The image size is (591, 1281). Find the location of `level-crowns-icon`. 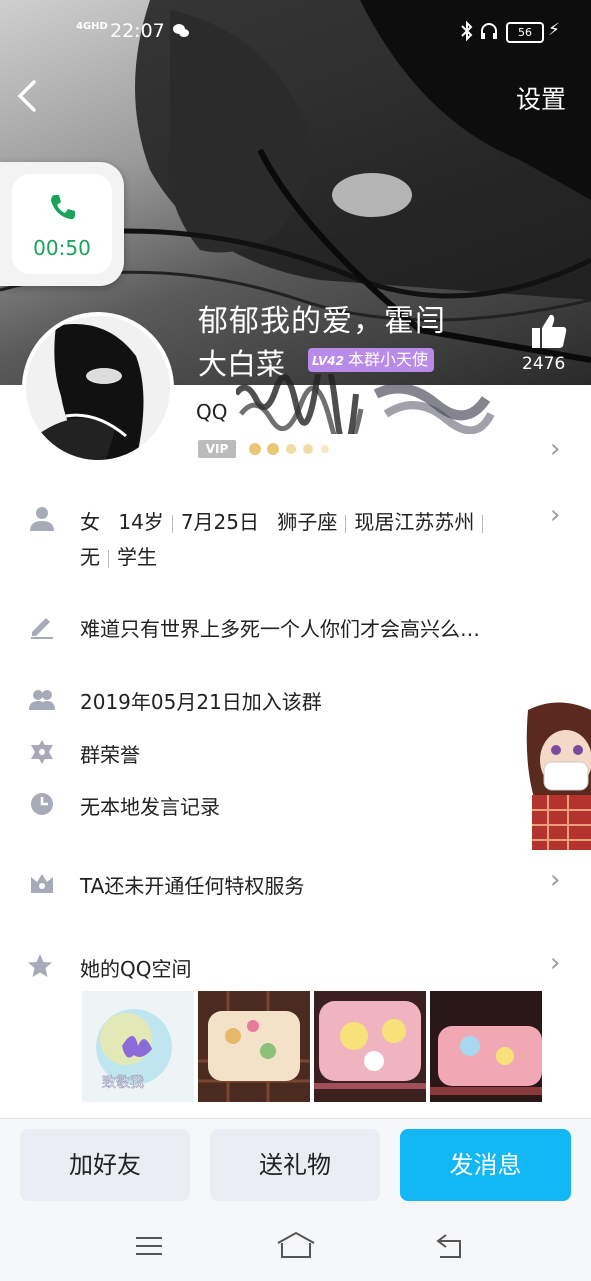

level-crowns-icon is located at coordinates (289, 449).